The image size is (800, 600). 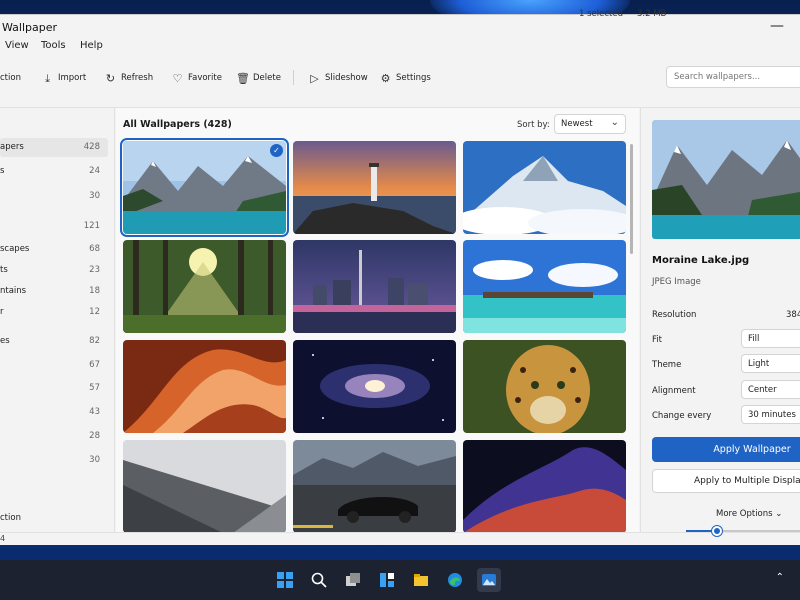 I want to click on delete-button: 🗑 Delete, so click(x=258, y=78).